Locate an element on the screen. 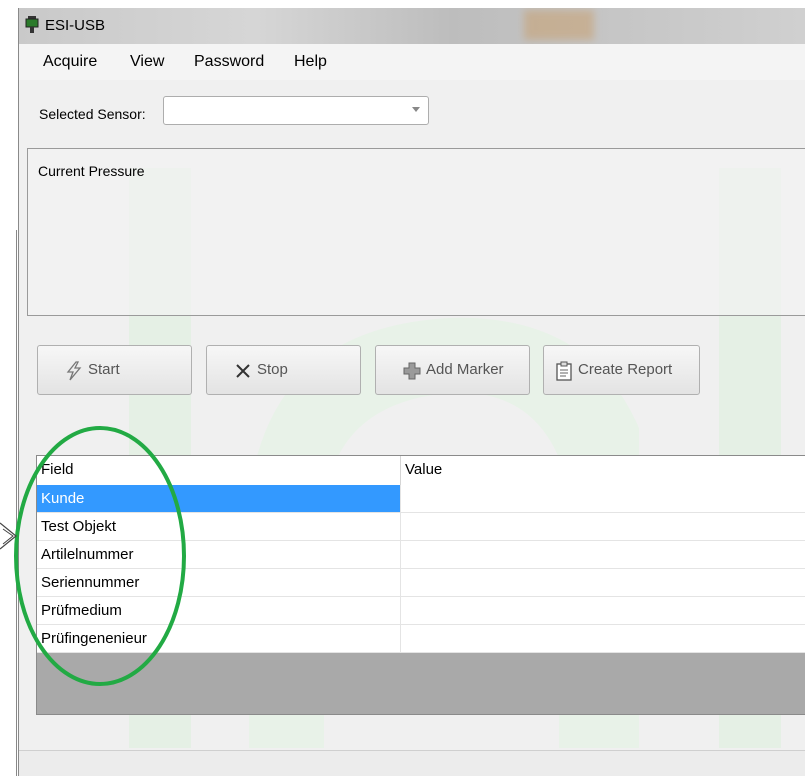 The height and width of the screenshot is (776, 805). field-cell: Kunde is located at coordinates (218, 498).